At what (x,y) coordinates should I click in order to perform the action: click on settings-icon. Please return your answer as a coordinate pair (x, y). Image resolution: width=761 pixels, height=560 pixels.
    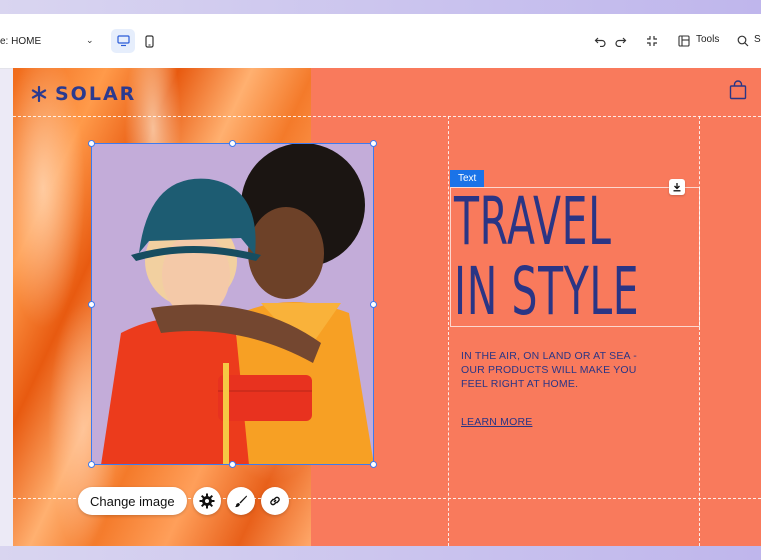
    Looking at the image, I should click on (207, 501).